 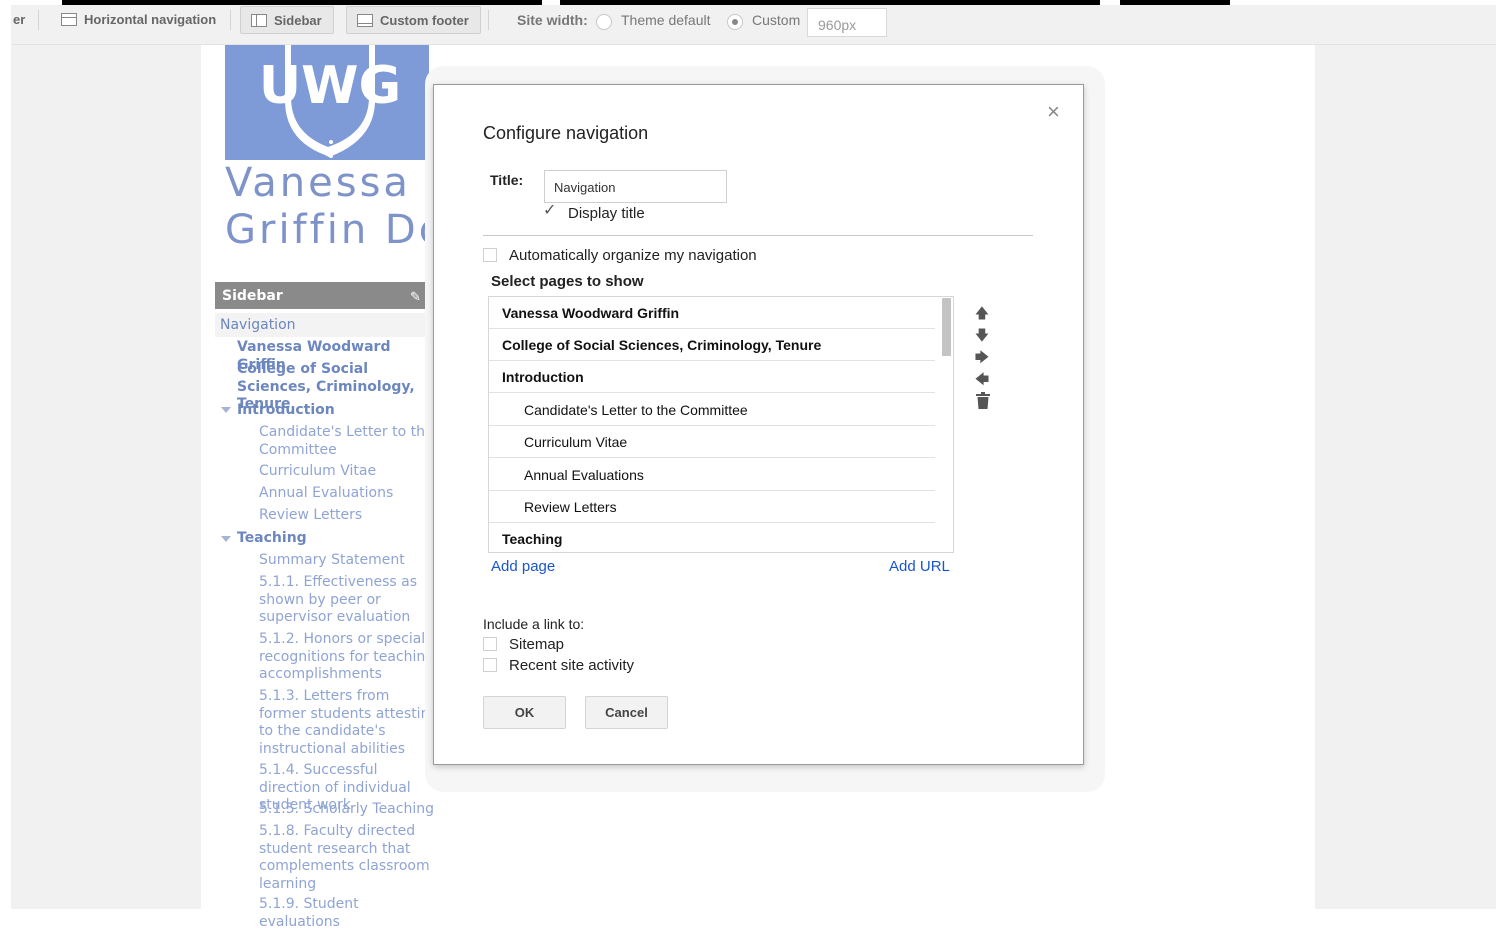 I want to click on custom-width-radio, so click(x=735, y=22).